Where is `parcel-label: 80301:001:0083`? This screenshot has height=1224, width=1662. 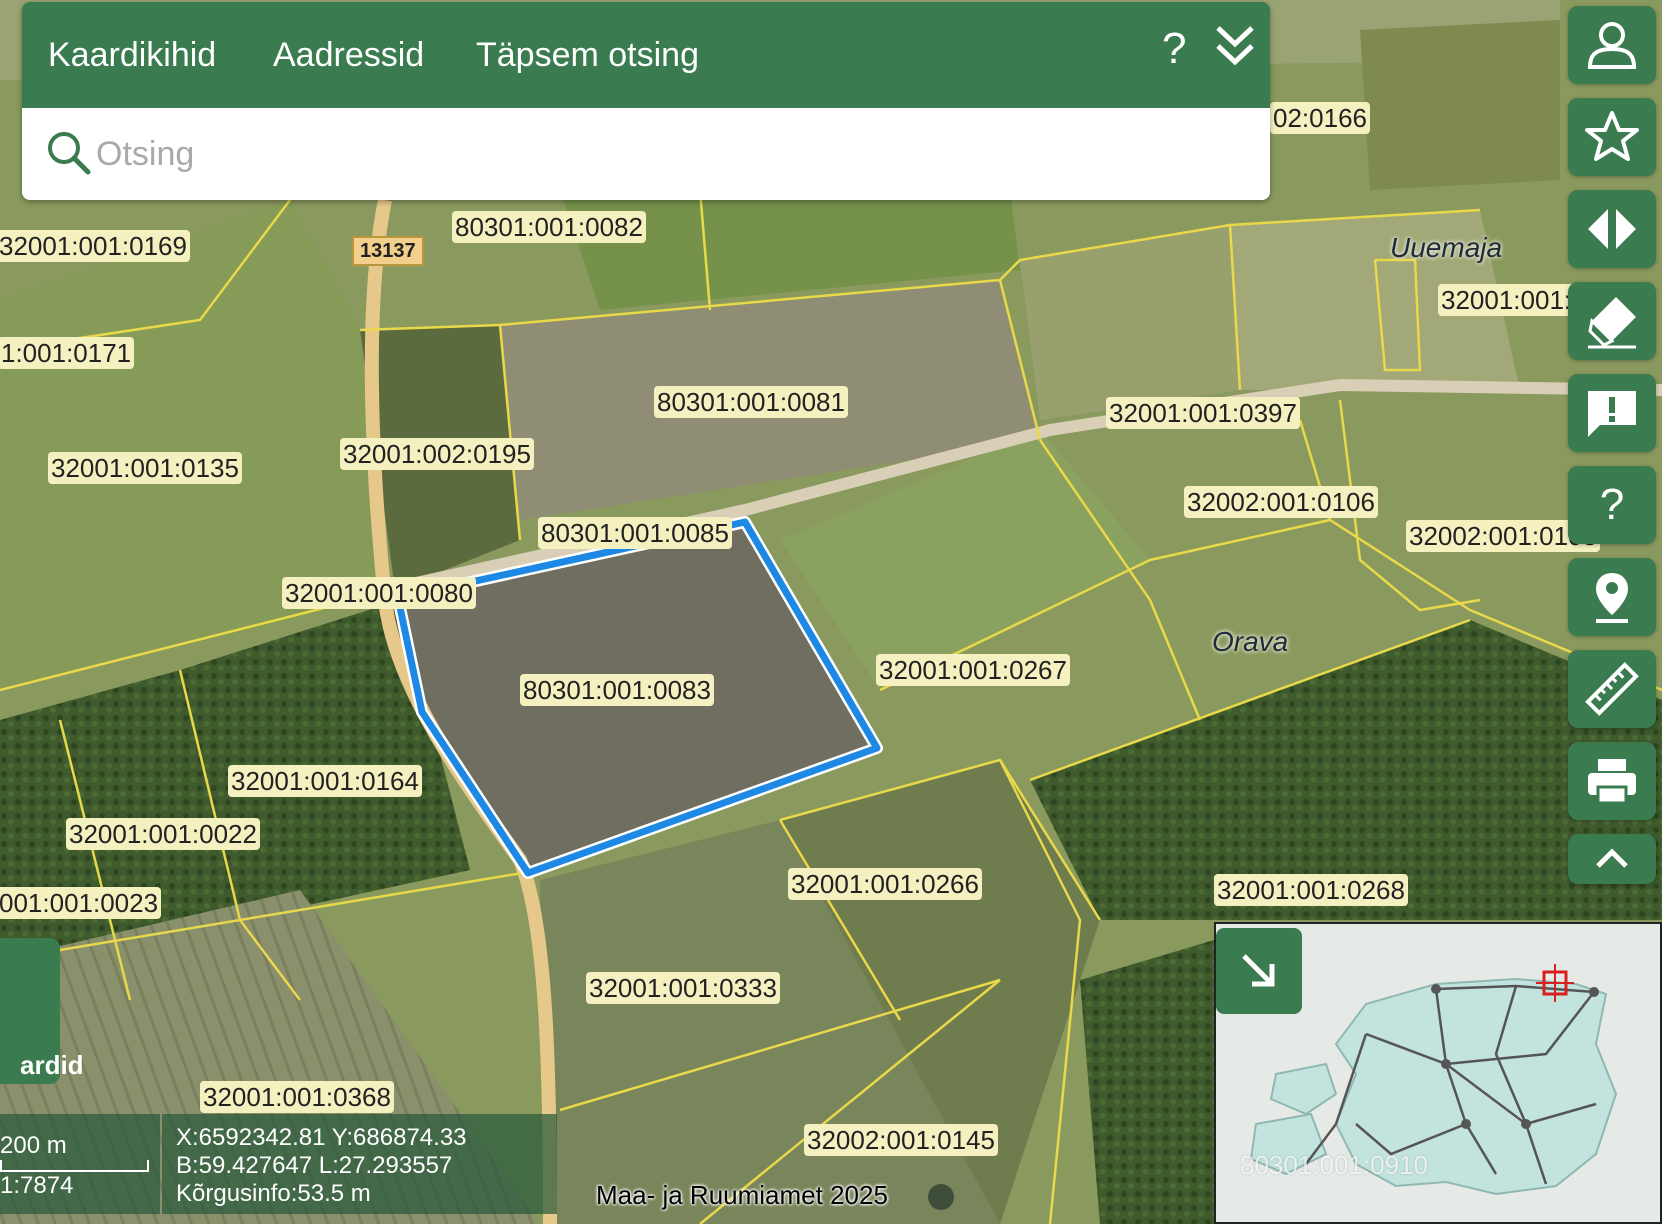
parcel-label: 80301:001:0083 is located at coordinates (617, 690).